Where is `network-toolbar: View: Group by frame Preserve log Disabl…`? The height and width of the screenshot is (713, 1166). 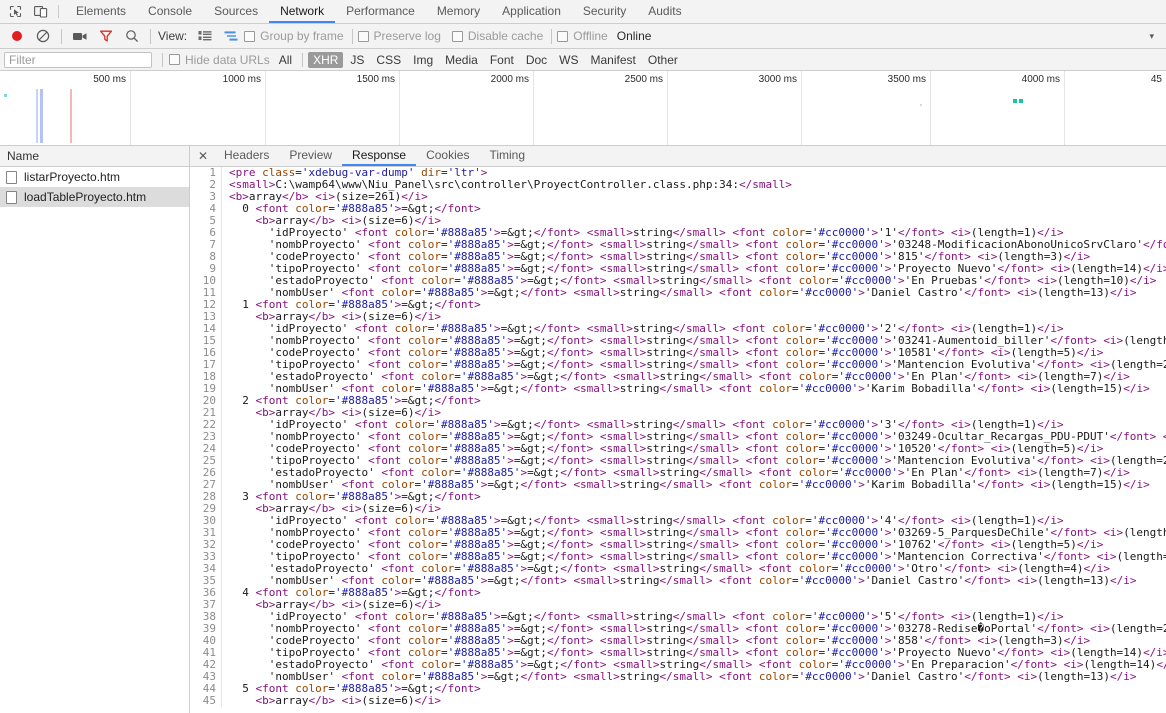
network-toolbar: View: Group by frame Preserve log Disabl… is located at coordinates (583, 36).